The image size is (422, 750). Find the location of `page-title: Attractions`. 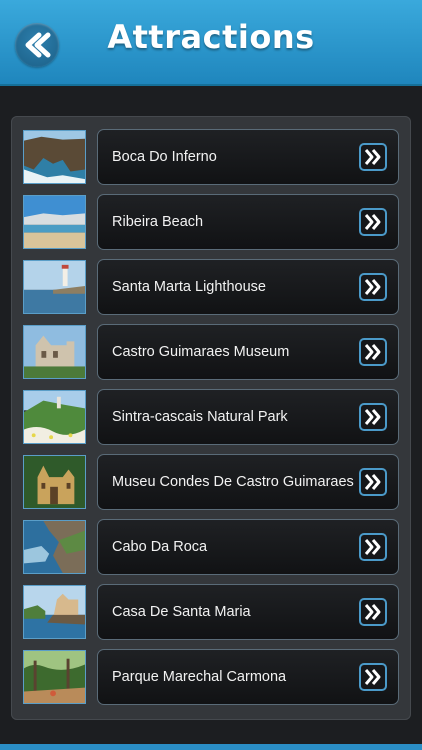

page-title: Attractions is located at coordinates (211, 37).